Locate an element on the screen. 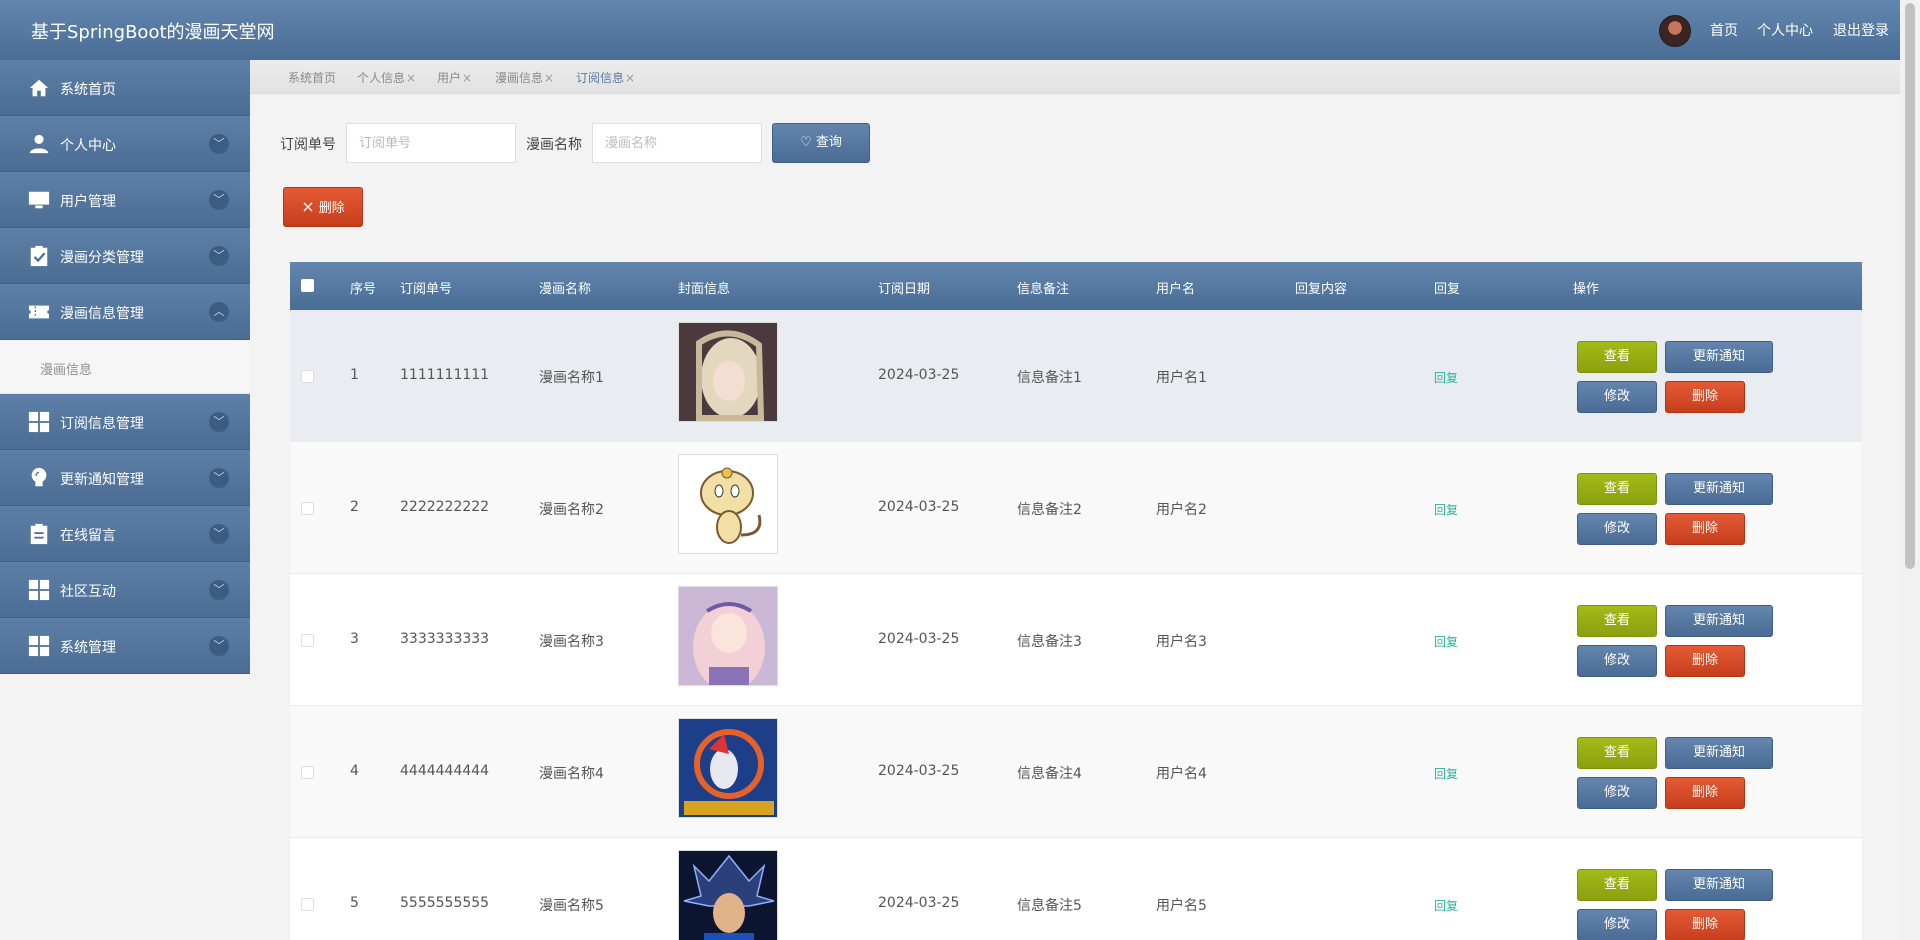  column-header: 序号 is located at coordinates (363, 289).